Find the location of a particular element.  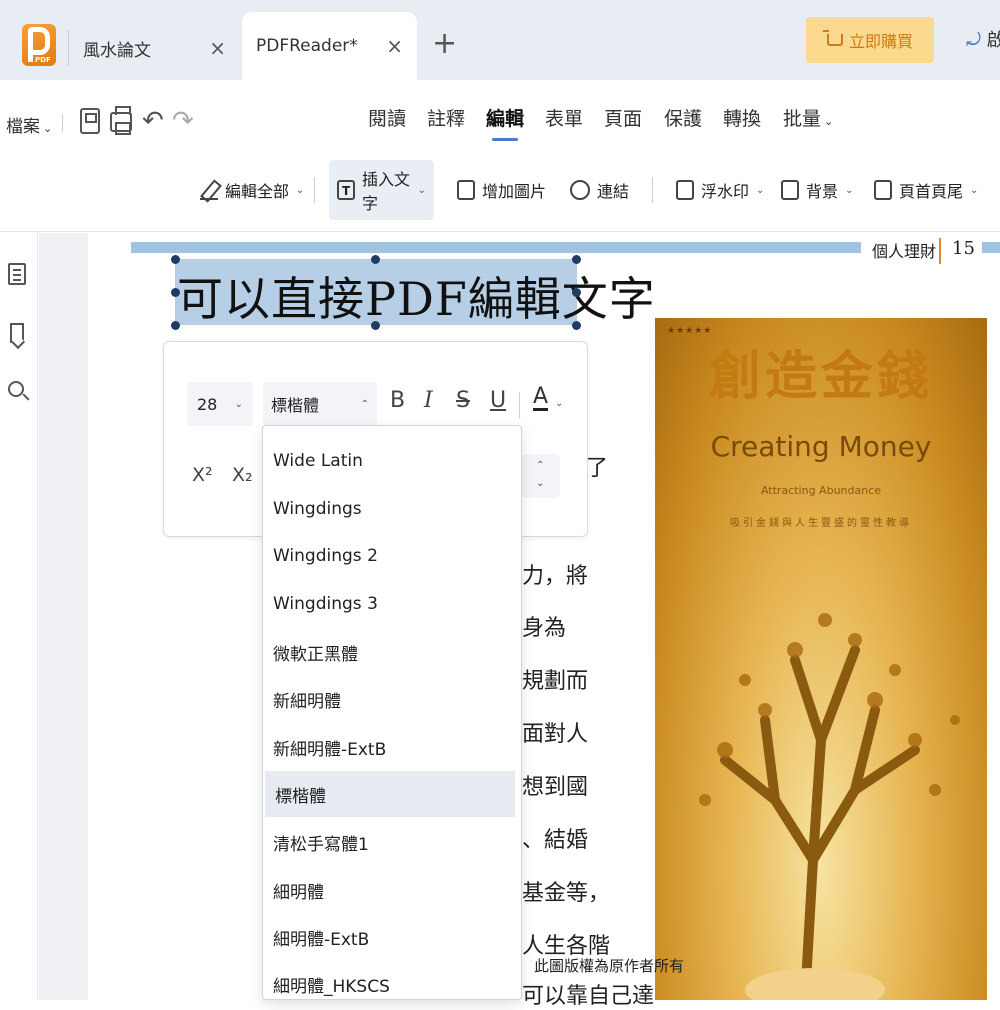

font-option-selected: 標楷體 is located at coordinates (390, 794).